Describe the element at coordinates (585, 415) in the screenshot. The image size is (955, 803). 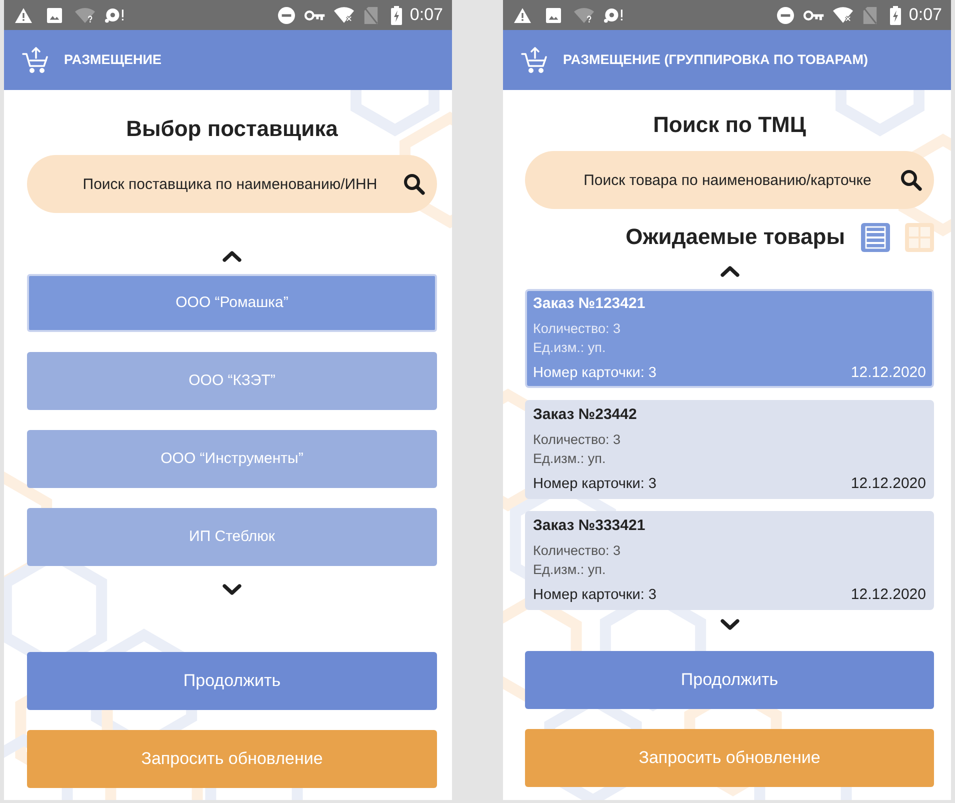
I see `order-title: Заказ №23442` at that location.